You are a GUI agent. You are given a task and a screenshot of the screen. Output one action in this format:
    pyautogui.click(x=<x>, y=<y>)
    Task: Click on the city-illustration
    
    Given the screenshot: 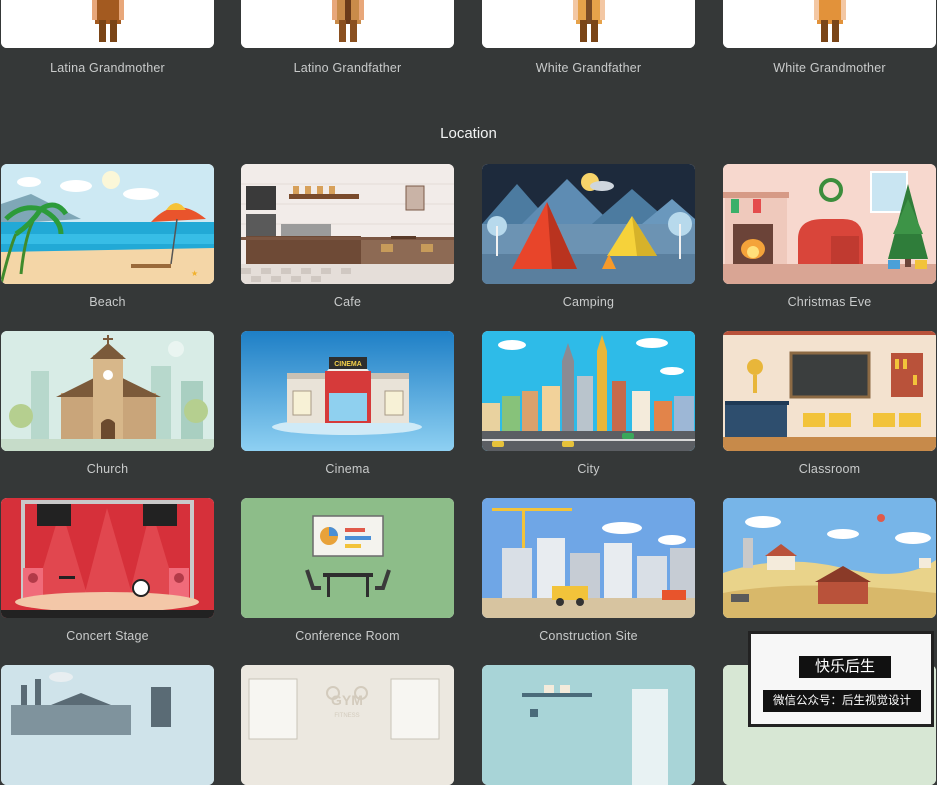 What is the action you would take?
    pyautogui.click(x=588, y=391)
    